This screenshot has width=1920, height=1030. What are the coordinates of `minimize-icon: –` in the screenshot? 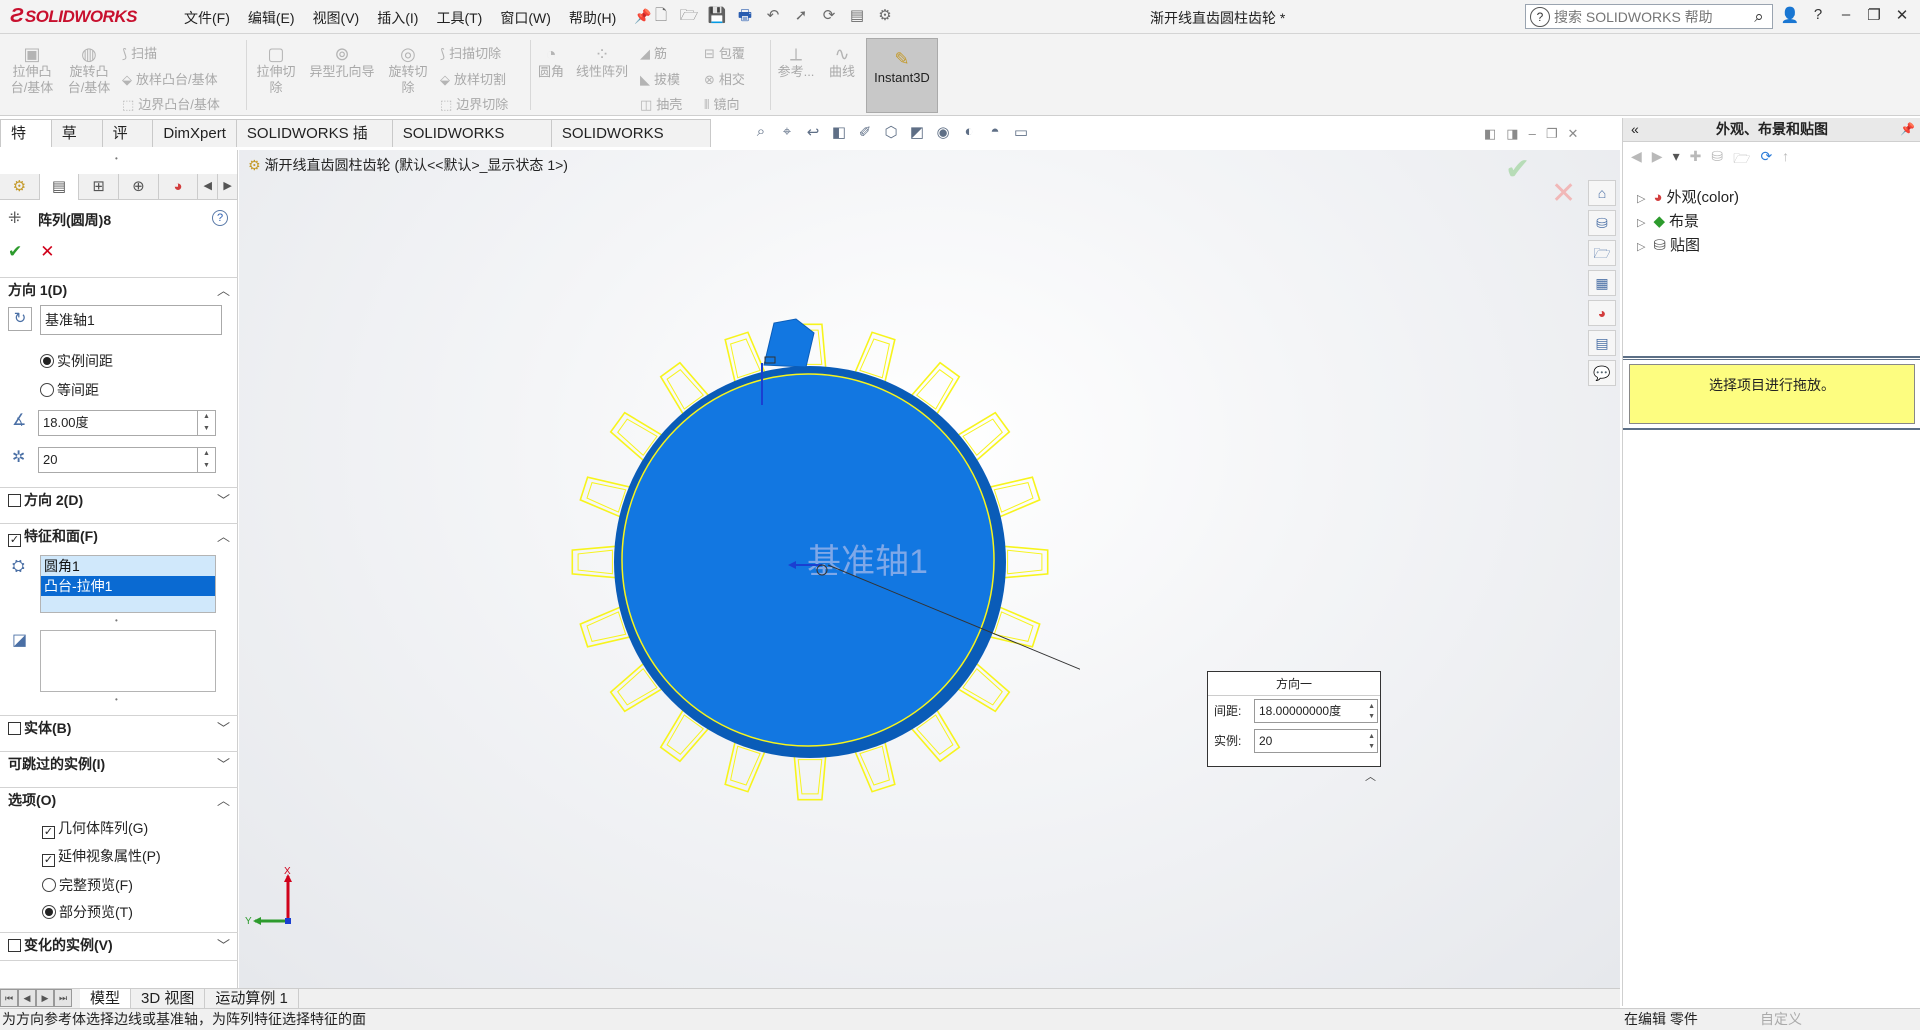 It's located at (1846, 15).